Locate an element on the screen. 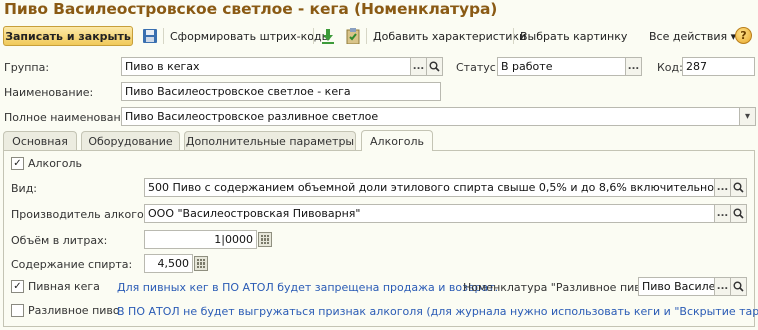 This screenshot has height=330, width=758. kind-label: Вид: is located at coordinates (24, 188).